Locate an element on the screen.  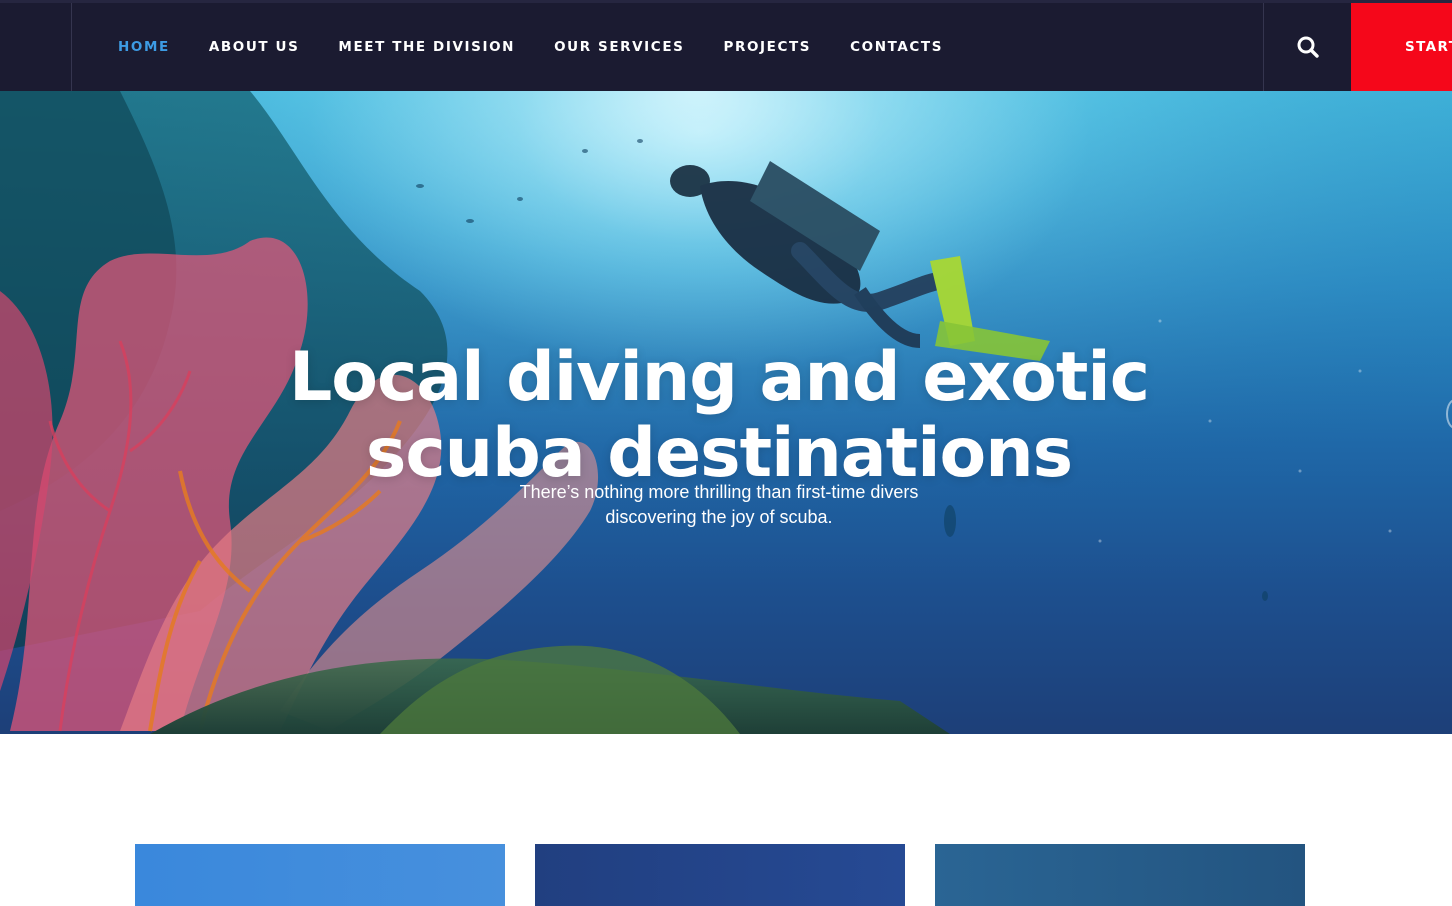
hero-title-line-1: Local diving and exotic is located at coordinates (719, 377).